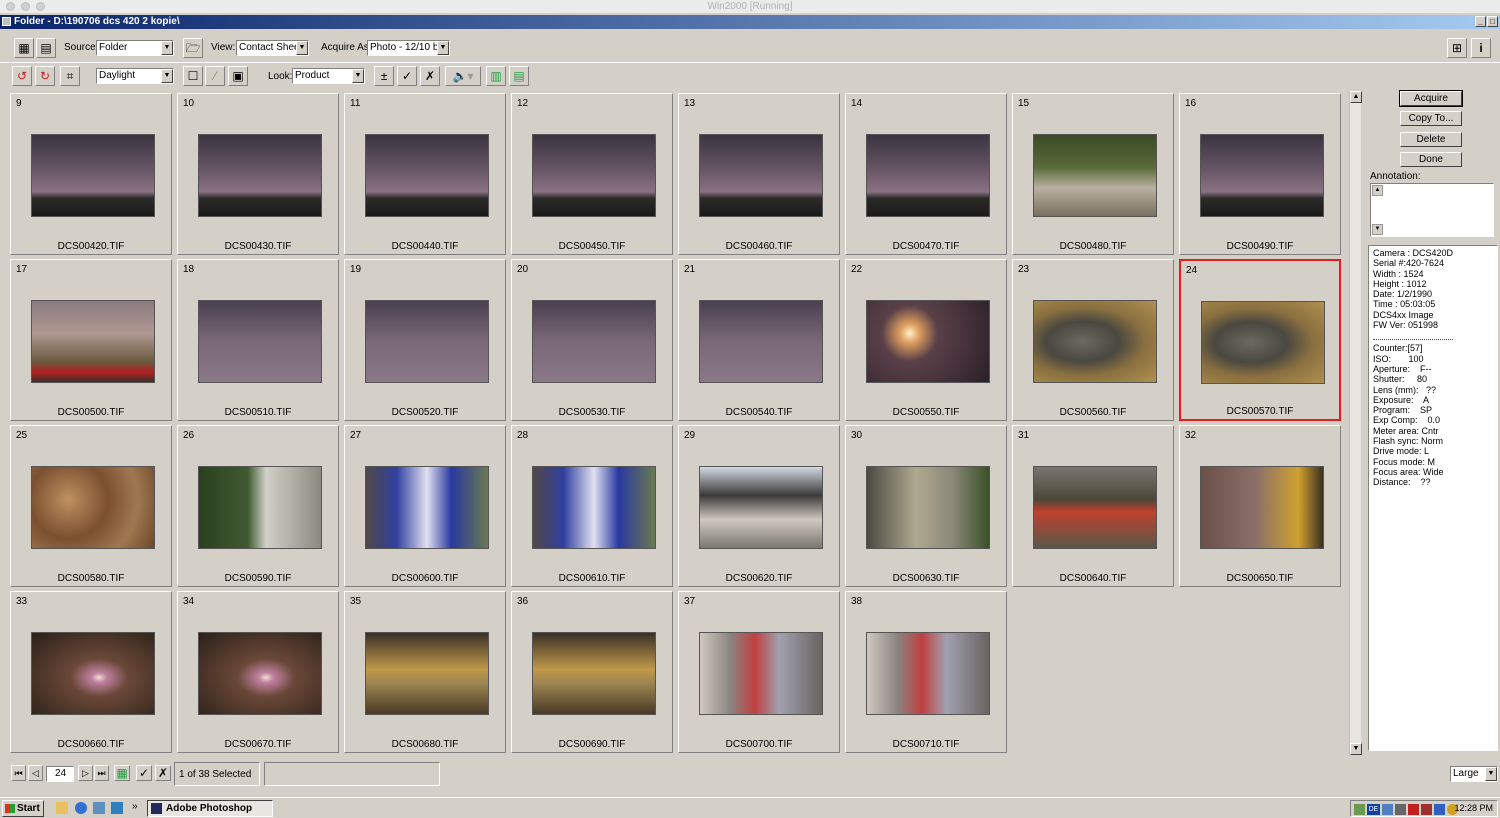  What do you see at coordinates (384, 76) in the screenshot?
I see `exposure-icon: ±` at bounding box center [384, 76].